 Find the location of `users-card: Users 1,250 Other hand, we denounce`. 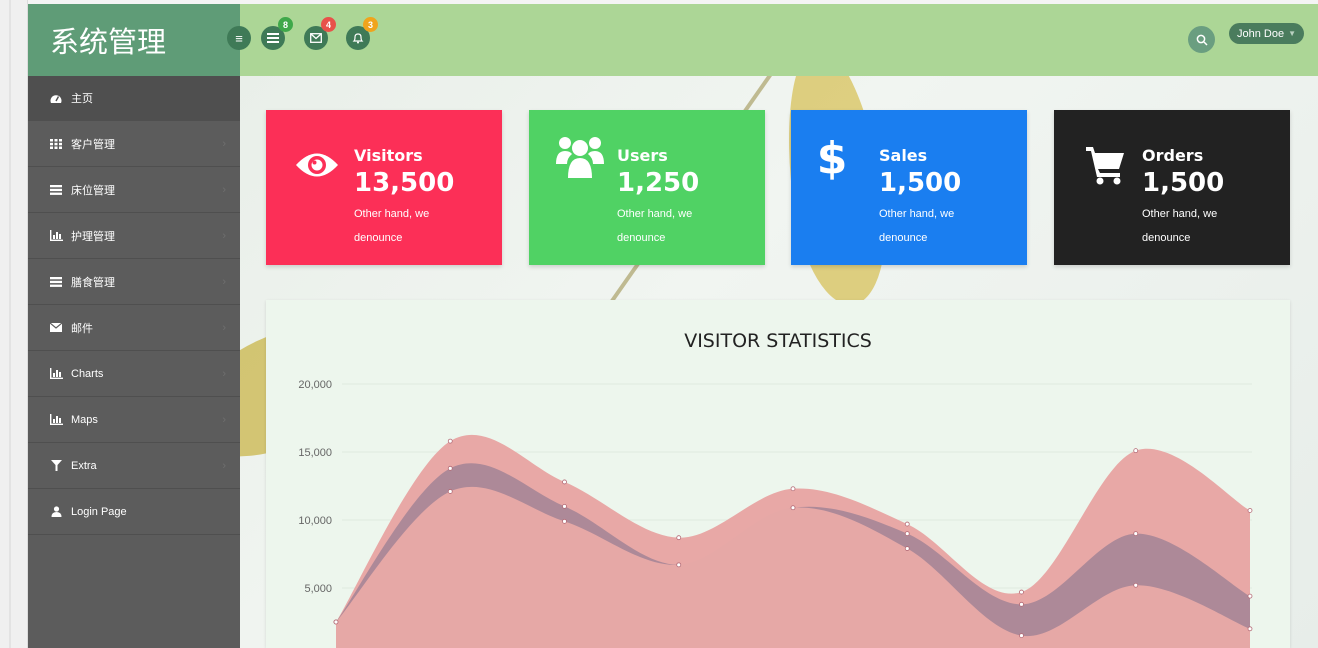

users-card: Users 1,250 Other hand, we denounce is located at coordinates (647, 187).